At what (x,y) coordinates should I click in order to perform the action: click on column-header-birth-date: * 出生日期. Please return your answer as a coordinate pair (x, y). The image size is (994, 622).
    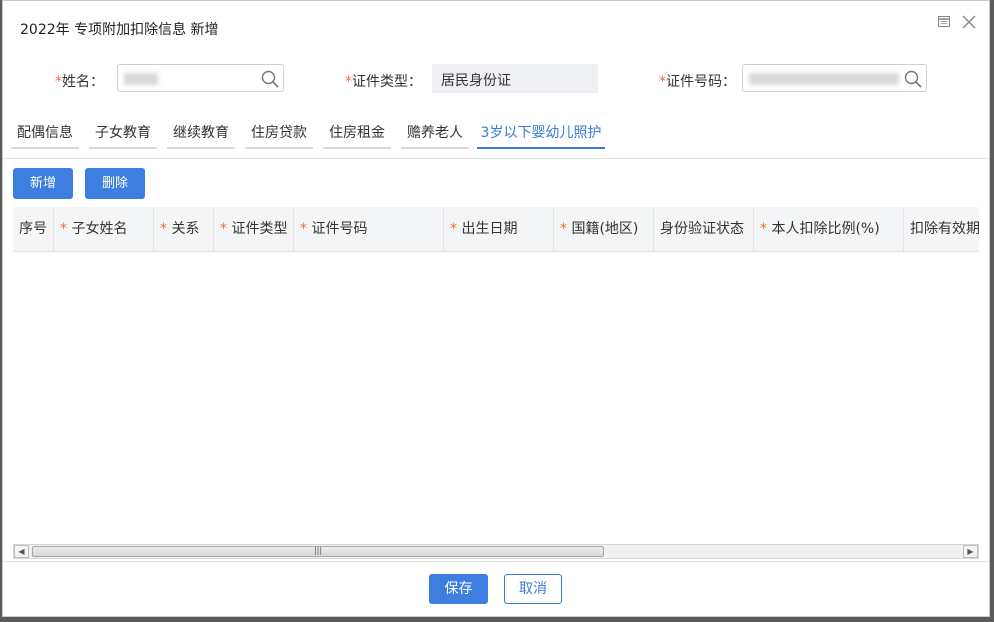
    Looking at the image, I should click on (499, 229).